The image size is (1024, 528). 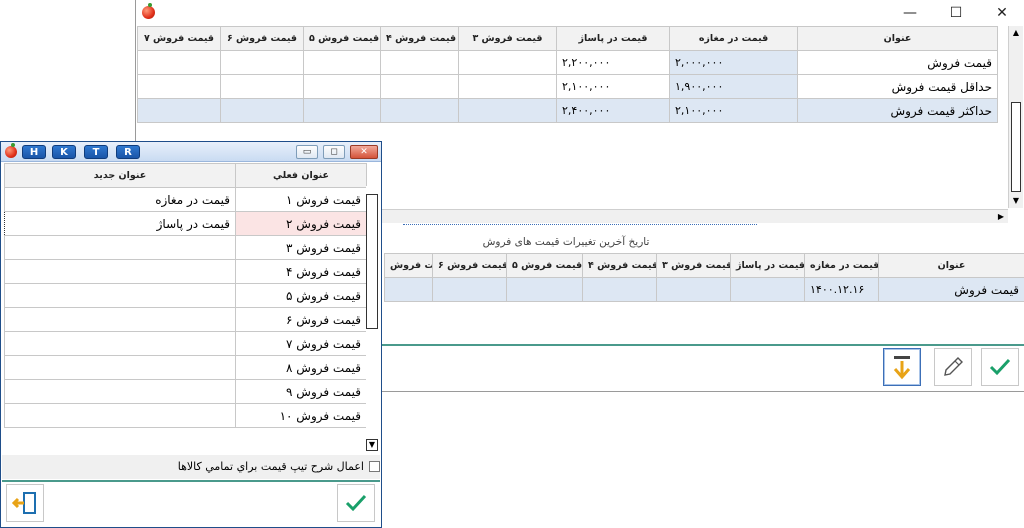 I want to click on history-header-5: قیمت فروش ۵, so click(x=544, y=265).